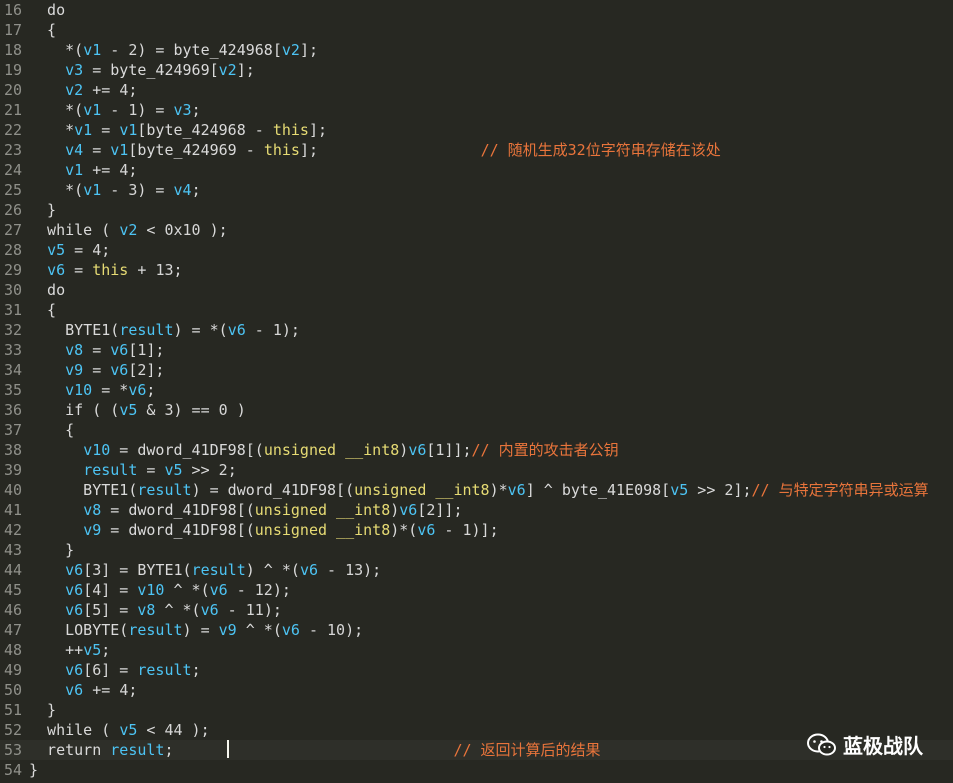 Image resolution: width=953 pixels, height=783 pixels. I want to click on code-line: 20 v2 += 4;, so click(476, 90).